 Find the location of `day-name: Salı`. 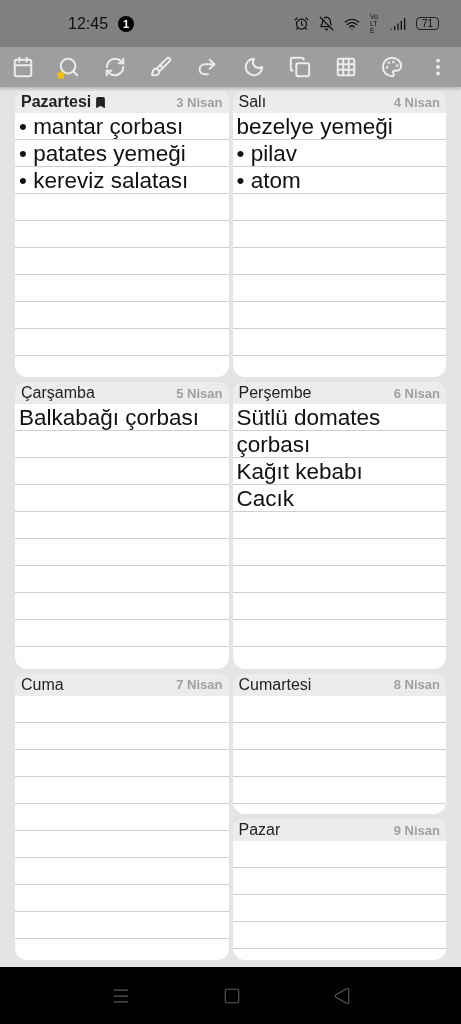

day-name: Salı is located at coordinates (252, 102).